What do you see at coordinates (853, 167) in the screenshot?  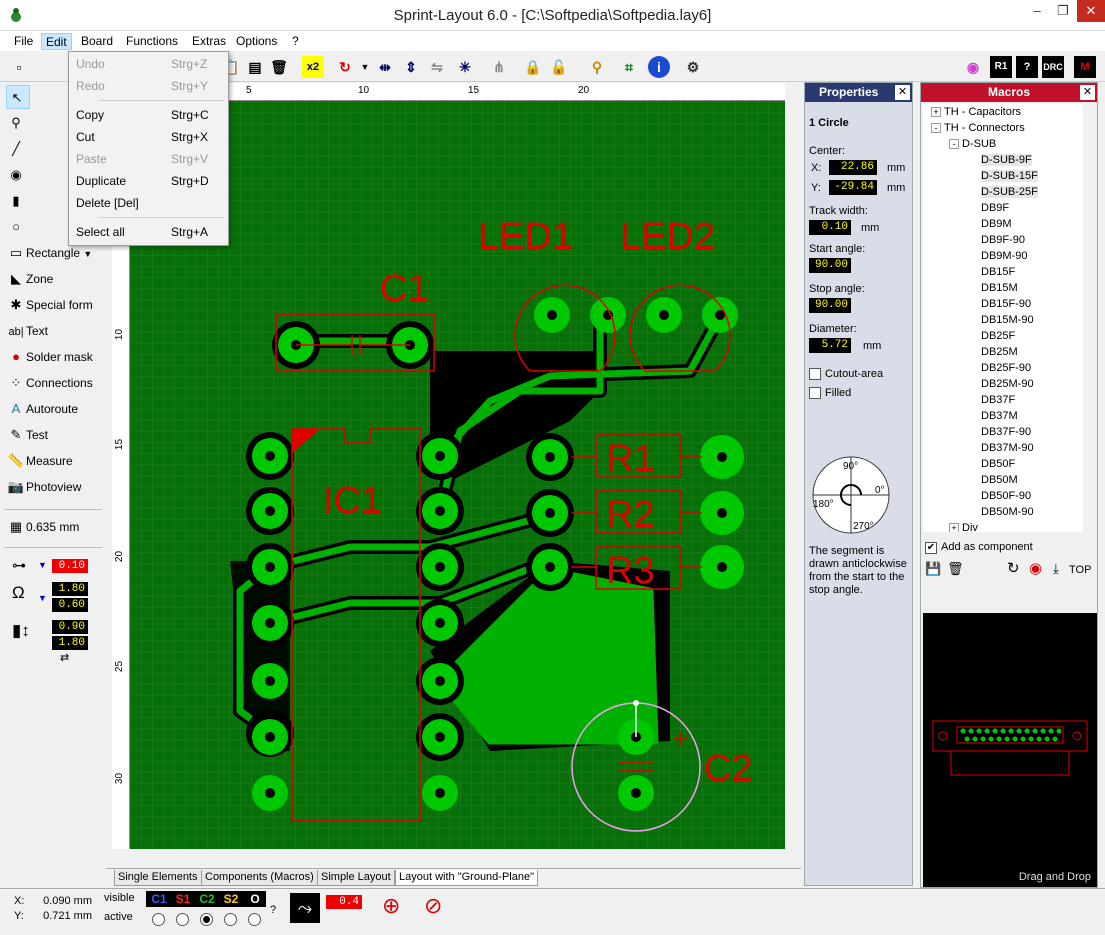 I see `center-x-field: 22.86` at bounding box center [853, 167].